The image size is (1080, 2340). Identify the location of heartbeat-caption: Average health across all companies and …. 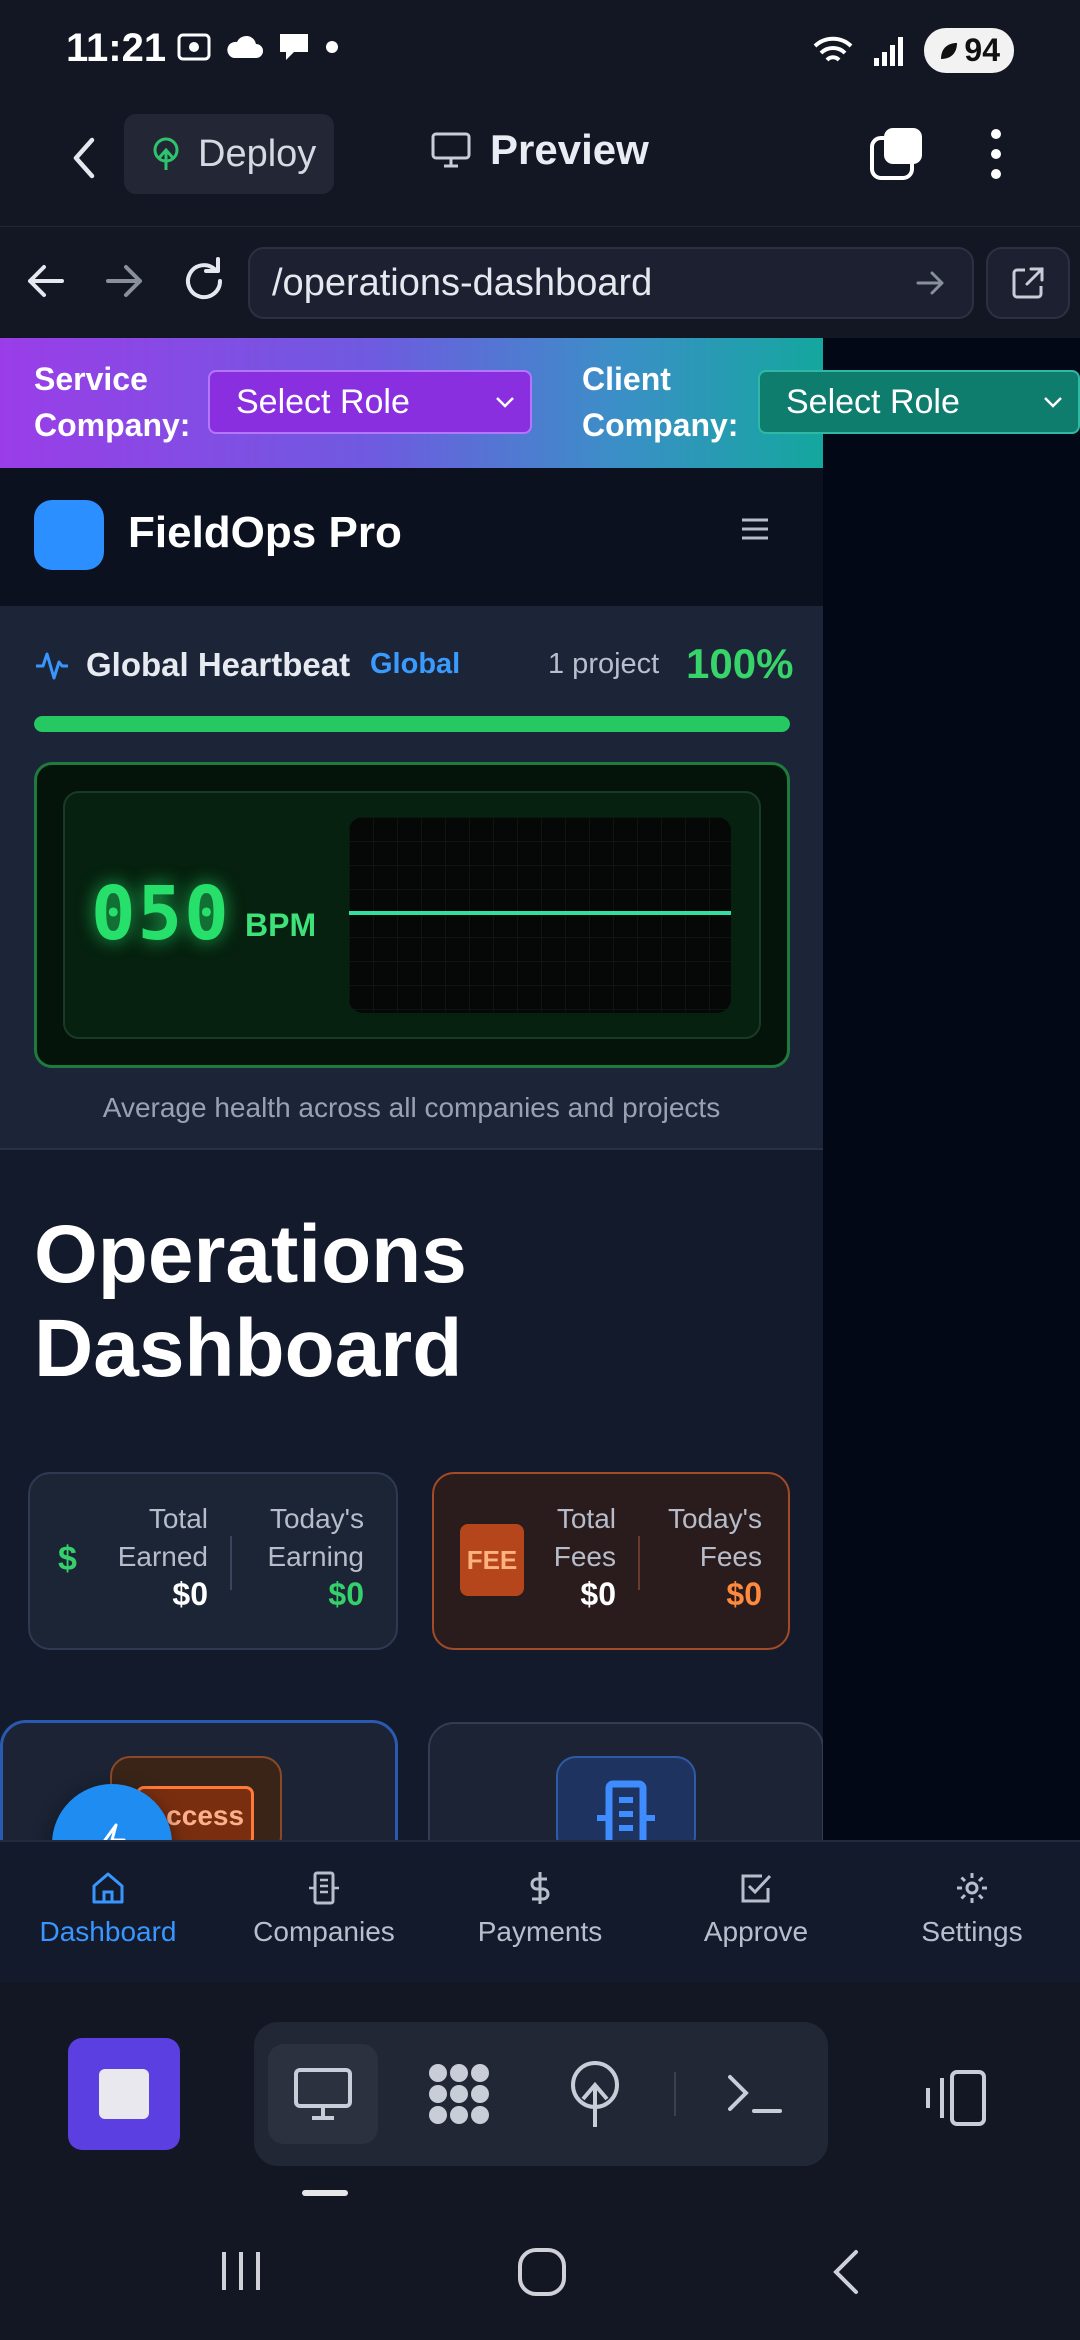
(411, 1107).